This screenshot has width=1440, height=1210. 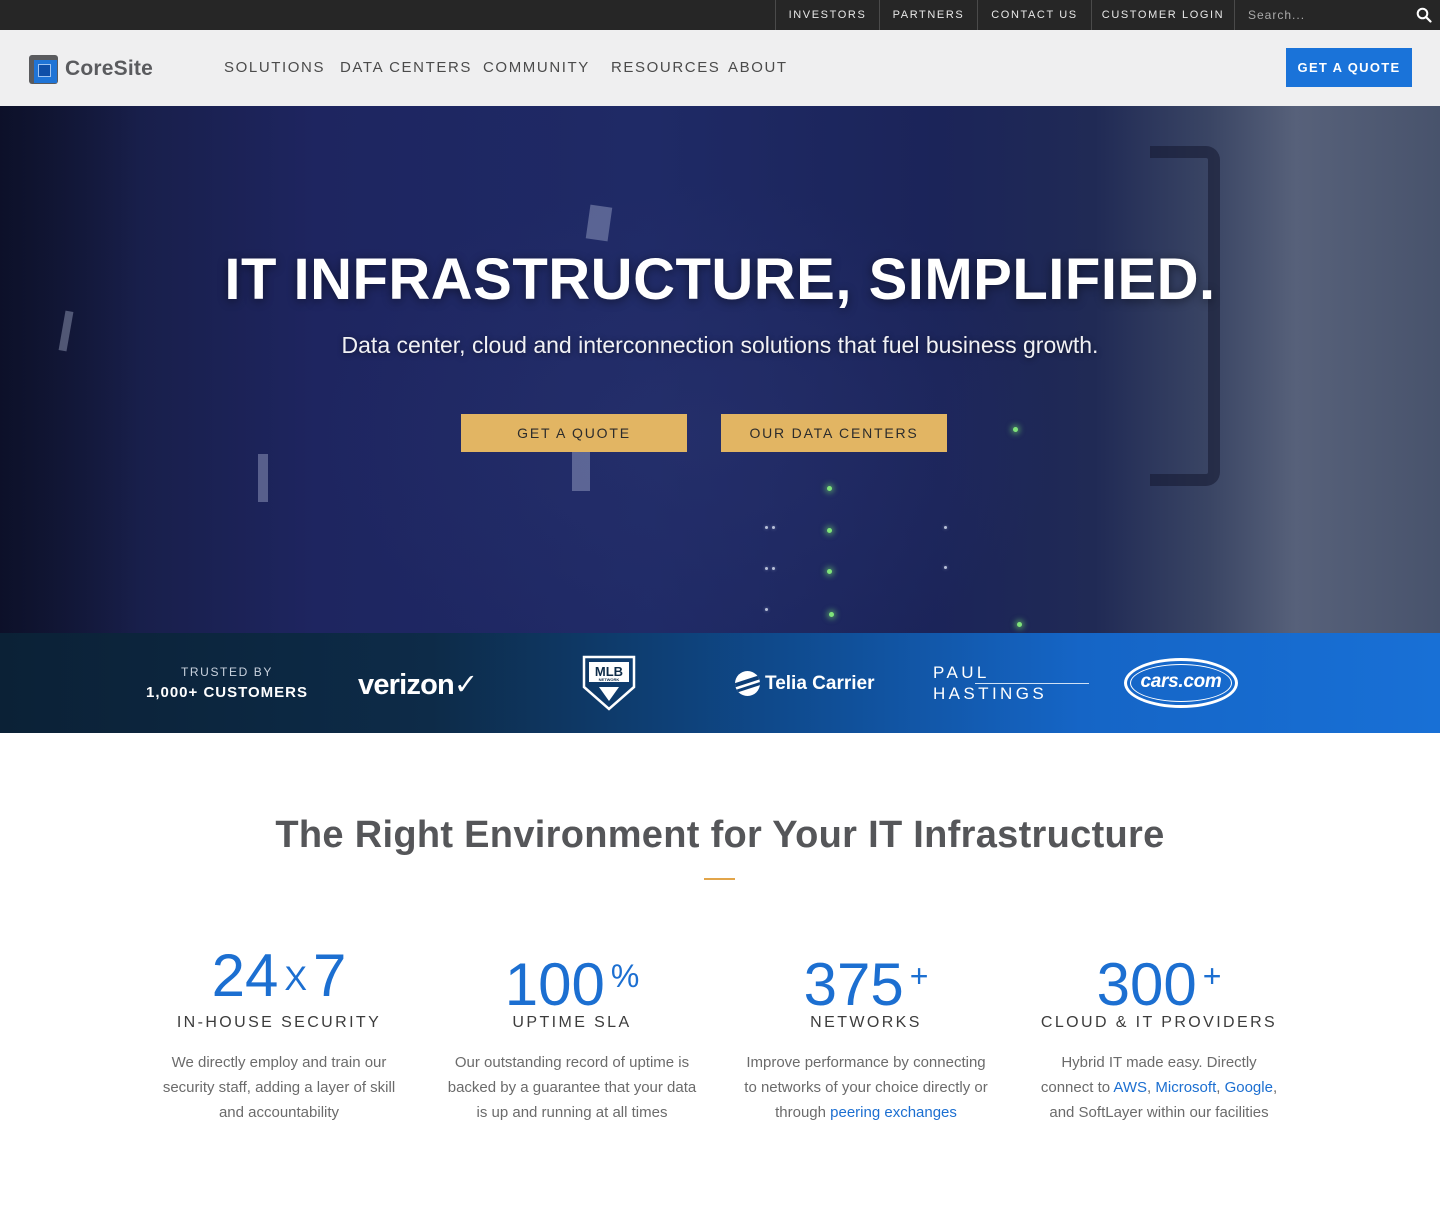 I want to click on mlb-network-text: NETWORK, so click(x=609, y=679).